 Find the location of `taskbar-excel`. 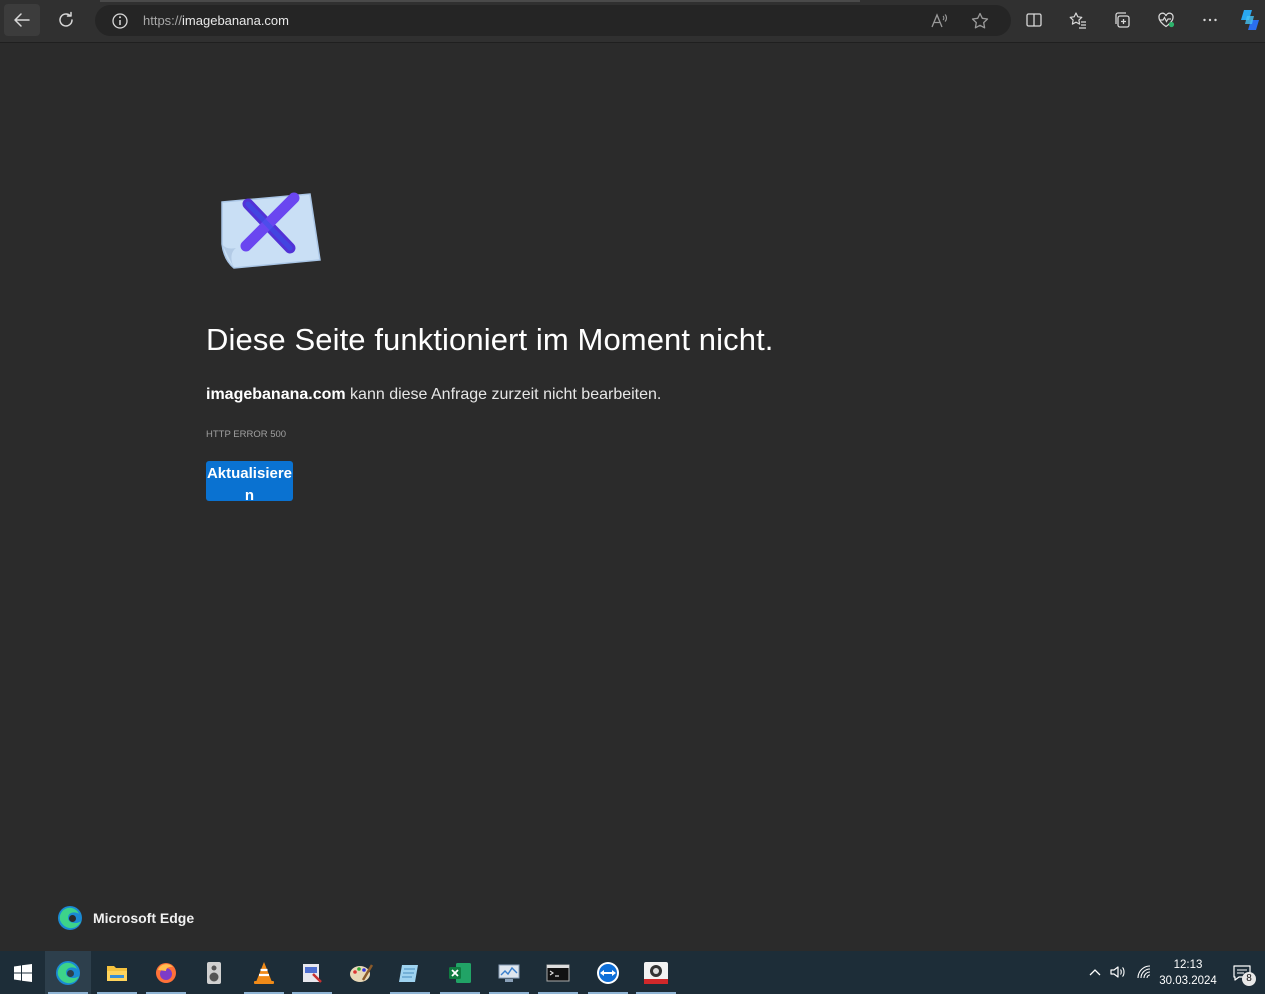

taskbar-excel is located at coordinates (460, 972).